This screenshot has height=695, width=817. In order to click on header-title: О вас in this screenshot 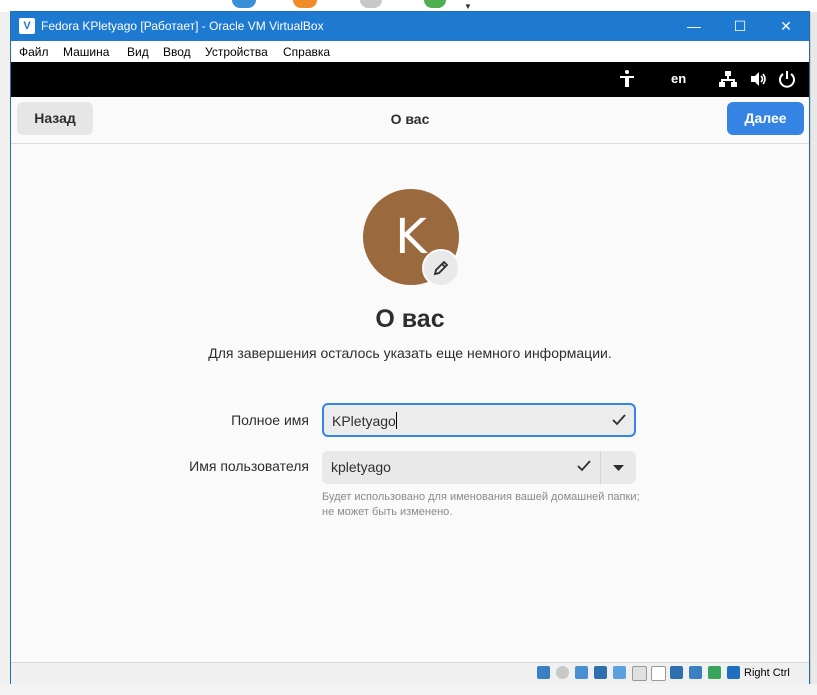, I will do `click(410, 119)`.